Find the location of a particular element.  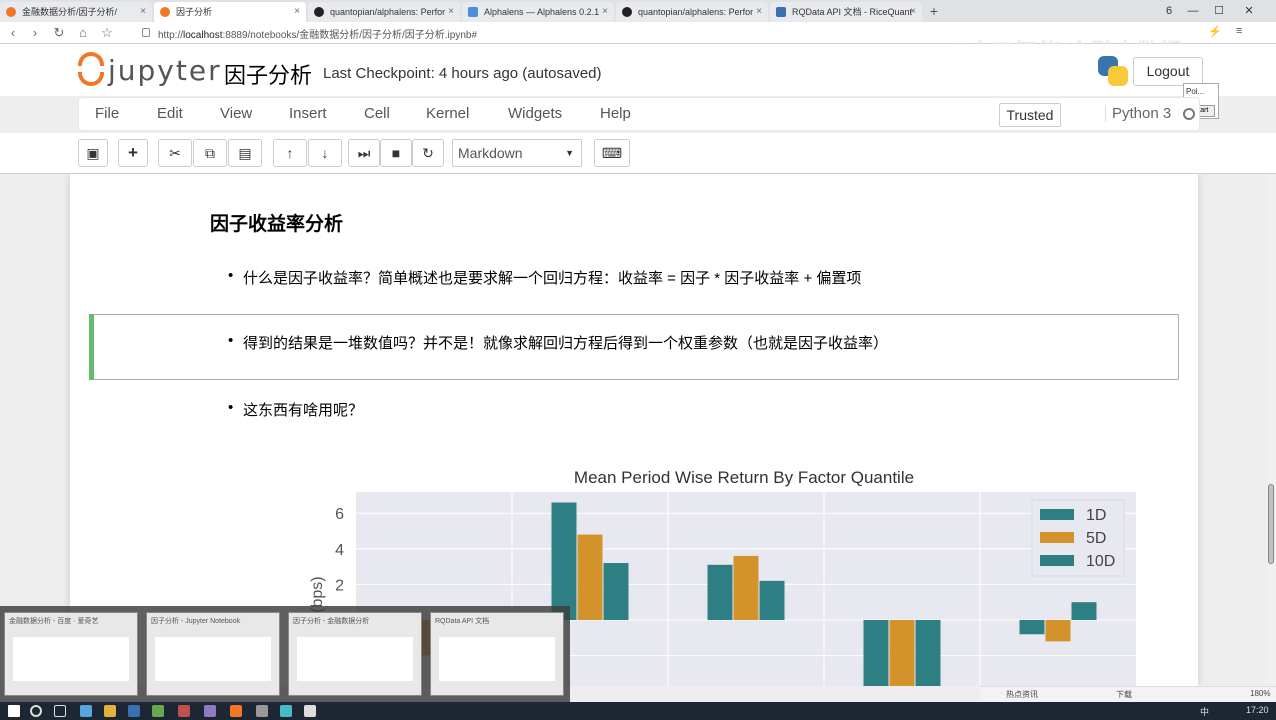

cell-type-select: Markdown ▼ is located at coordinates (517, 153).